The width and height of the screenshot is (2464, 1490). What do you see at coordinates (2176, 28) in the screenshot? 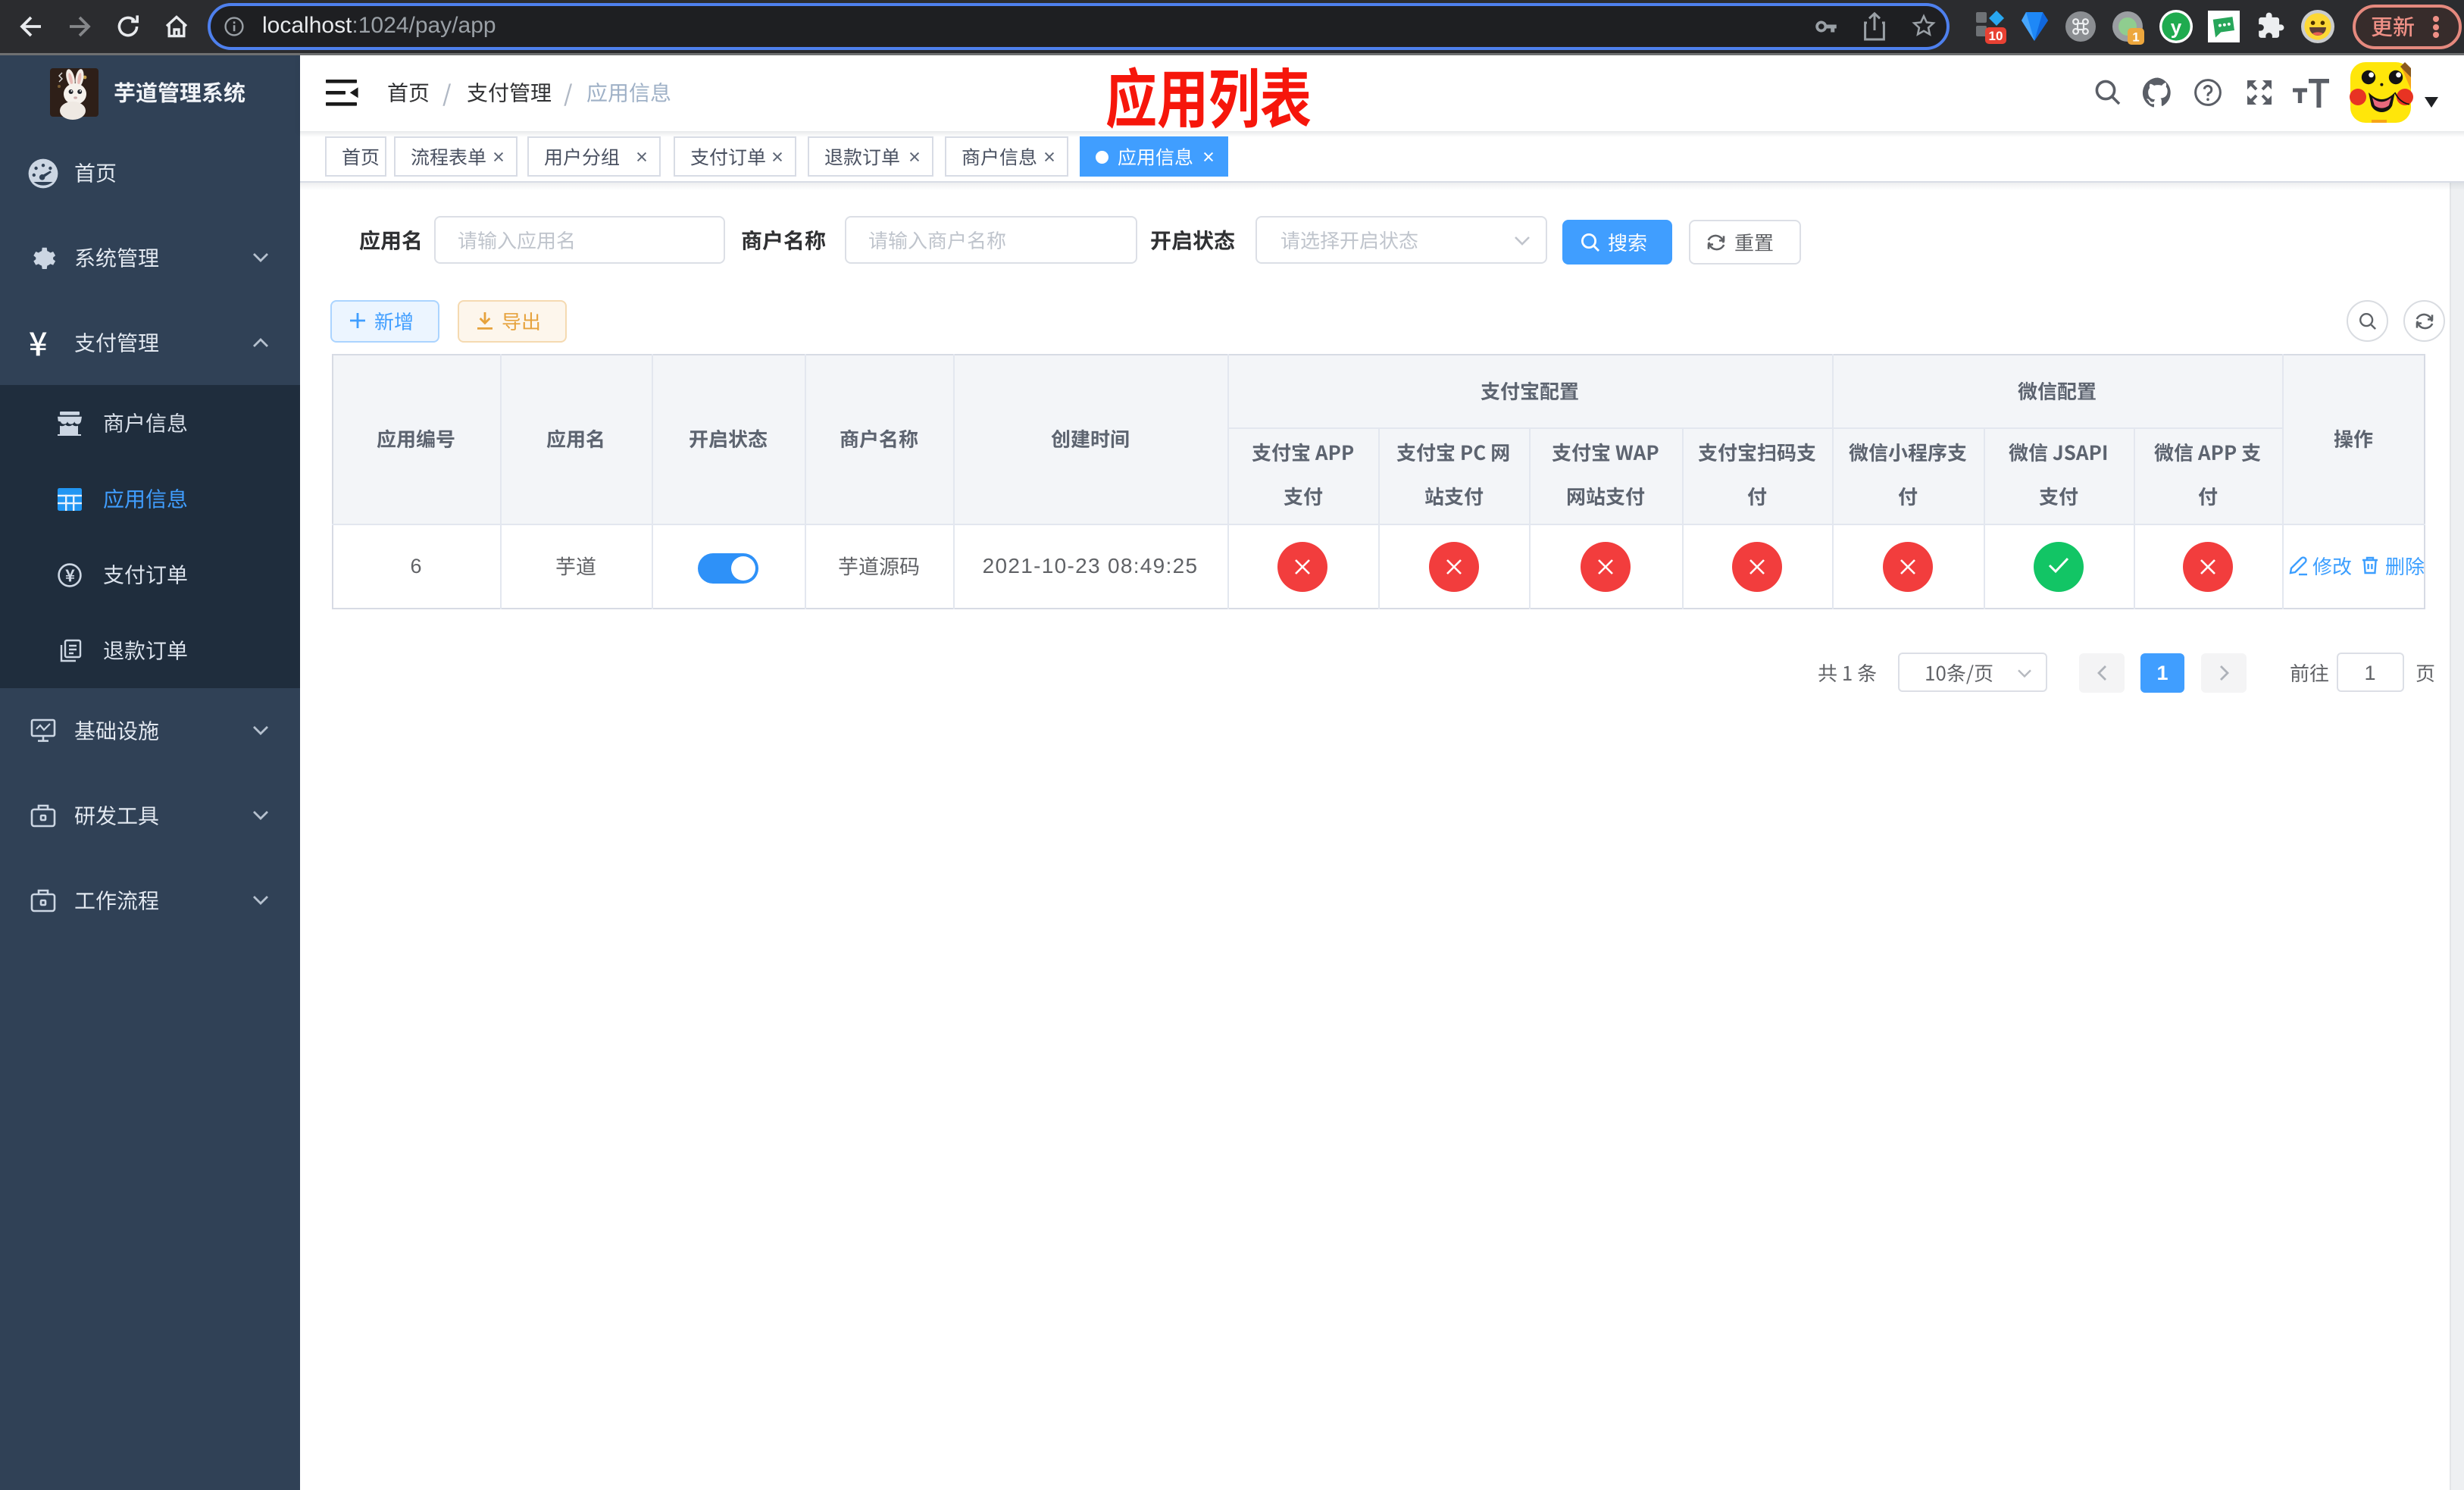
I see `svg-text: y` at bounding box center [2176, 28].